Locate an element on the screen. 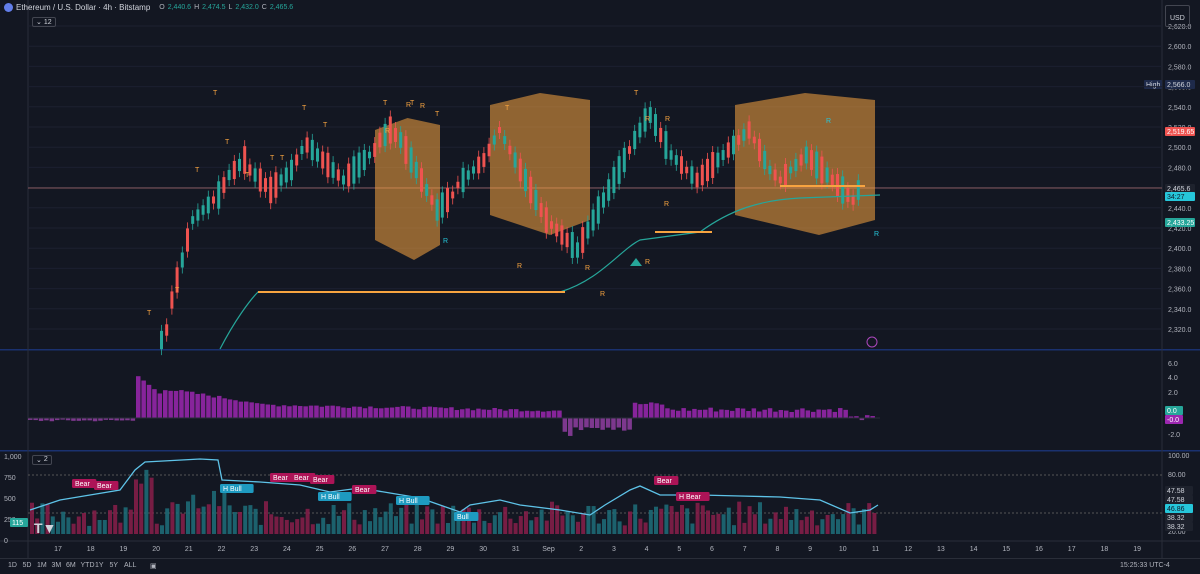 The height and width of the screenshot is (574, 1200). timeframe-button-3m: 3M is located at coordinates (57, 565).